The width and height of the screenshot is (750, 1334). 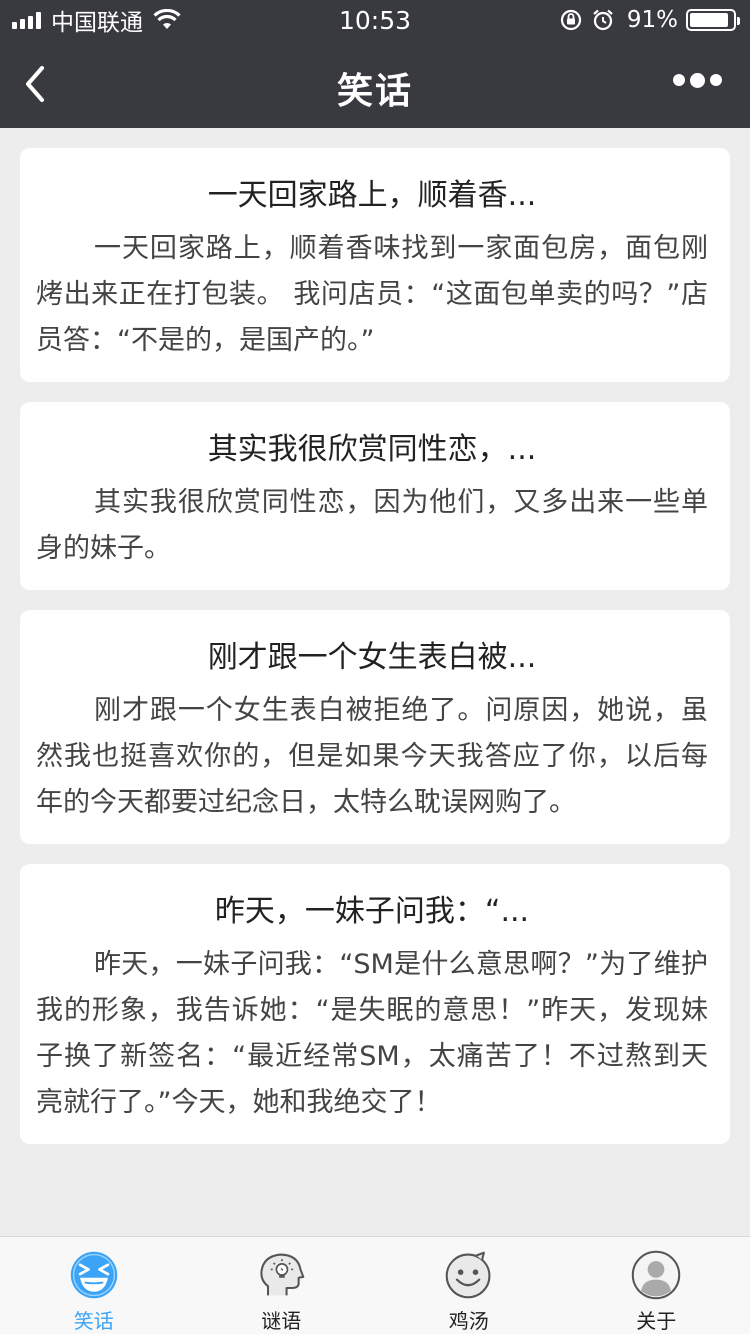 What do you see at coordinates (570, 20) in the screenshot?
I see `rotation-lock-icon` at bounding box center [570, 20].